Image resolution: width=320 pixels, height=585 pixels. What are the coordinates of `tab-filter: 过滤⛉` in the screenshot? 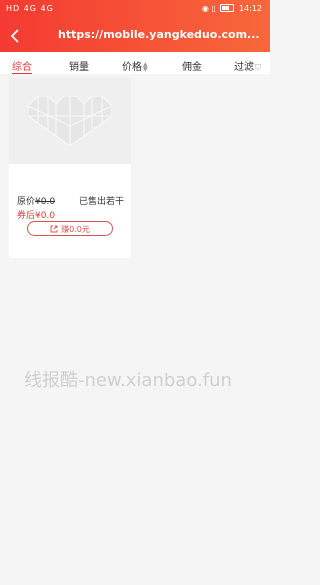 It's located at (247, 65).